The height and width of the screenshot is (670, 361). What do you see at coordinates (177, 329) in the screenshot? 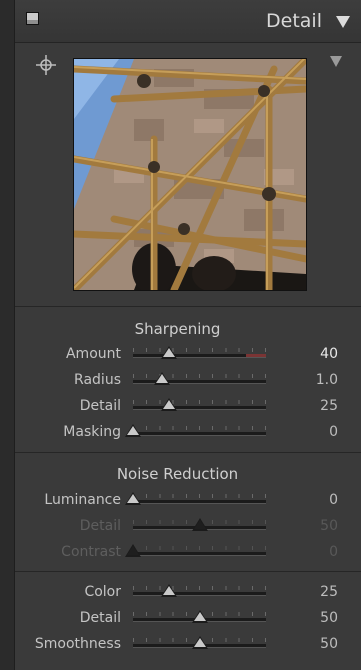
I see `sharpening-title: Sharpening` at bounding box center [177, 329].